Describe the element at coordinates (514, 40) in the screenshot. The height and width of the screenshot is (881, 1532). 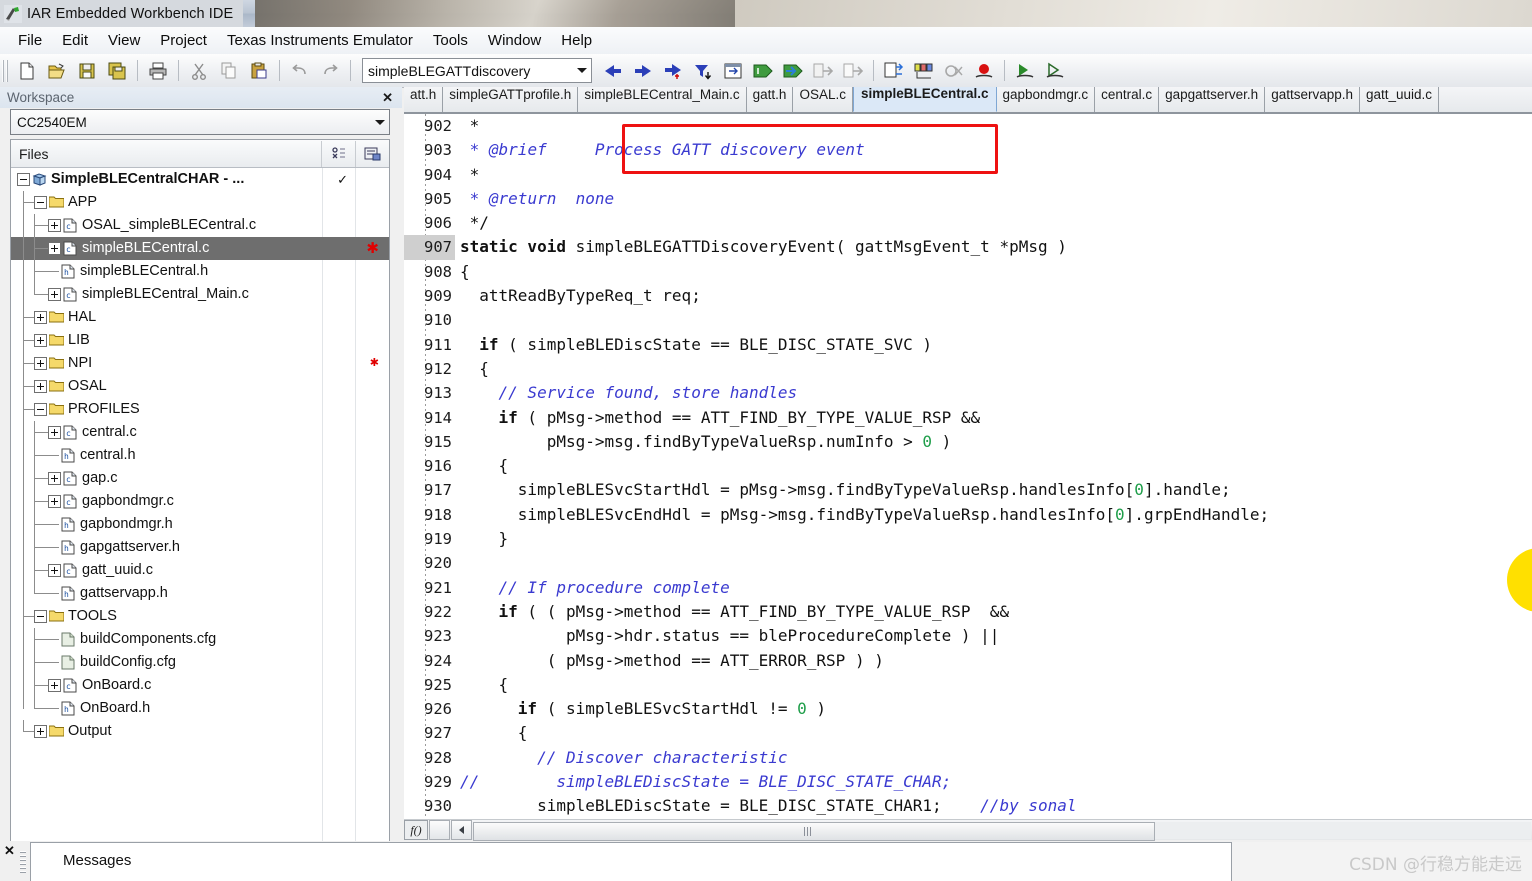
I see `menu-window: Window` at that location.